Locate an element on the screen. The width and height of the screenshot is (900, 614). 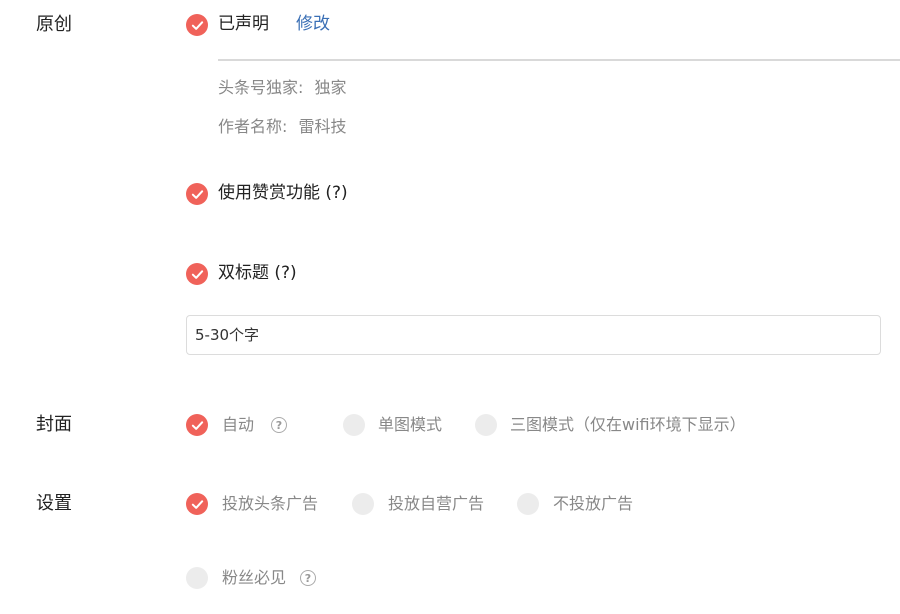
cover-single-label: 单图模式 is located at coordinates (410, 424).